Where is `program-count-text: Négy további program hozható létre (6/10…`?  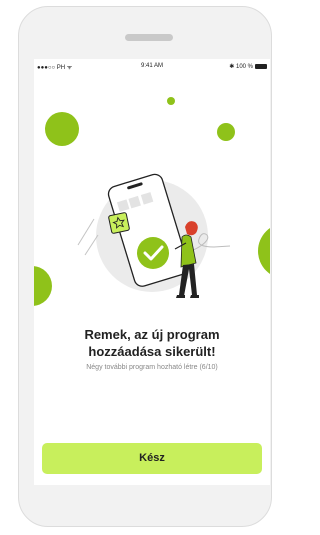 program-count-text: Négy további program hozható létre (6/10… is located at coordinates (152, 367).